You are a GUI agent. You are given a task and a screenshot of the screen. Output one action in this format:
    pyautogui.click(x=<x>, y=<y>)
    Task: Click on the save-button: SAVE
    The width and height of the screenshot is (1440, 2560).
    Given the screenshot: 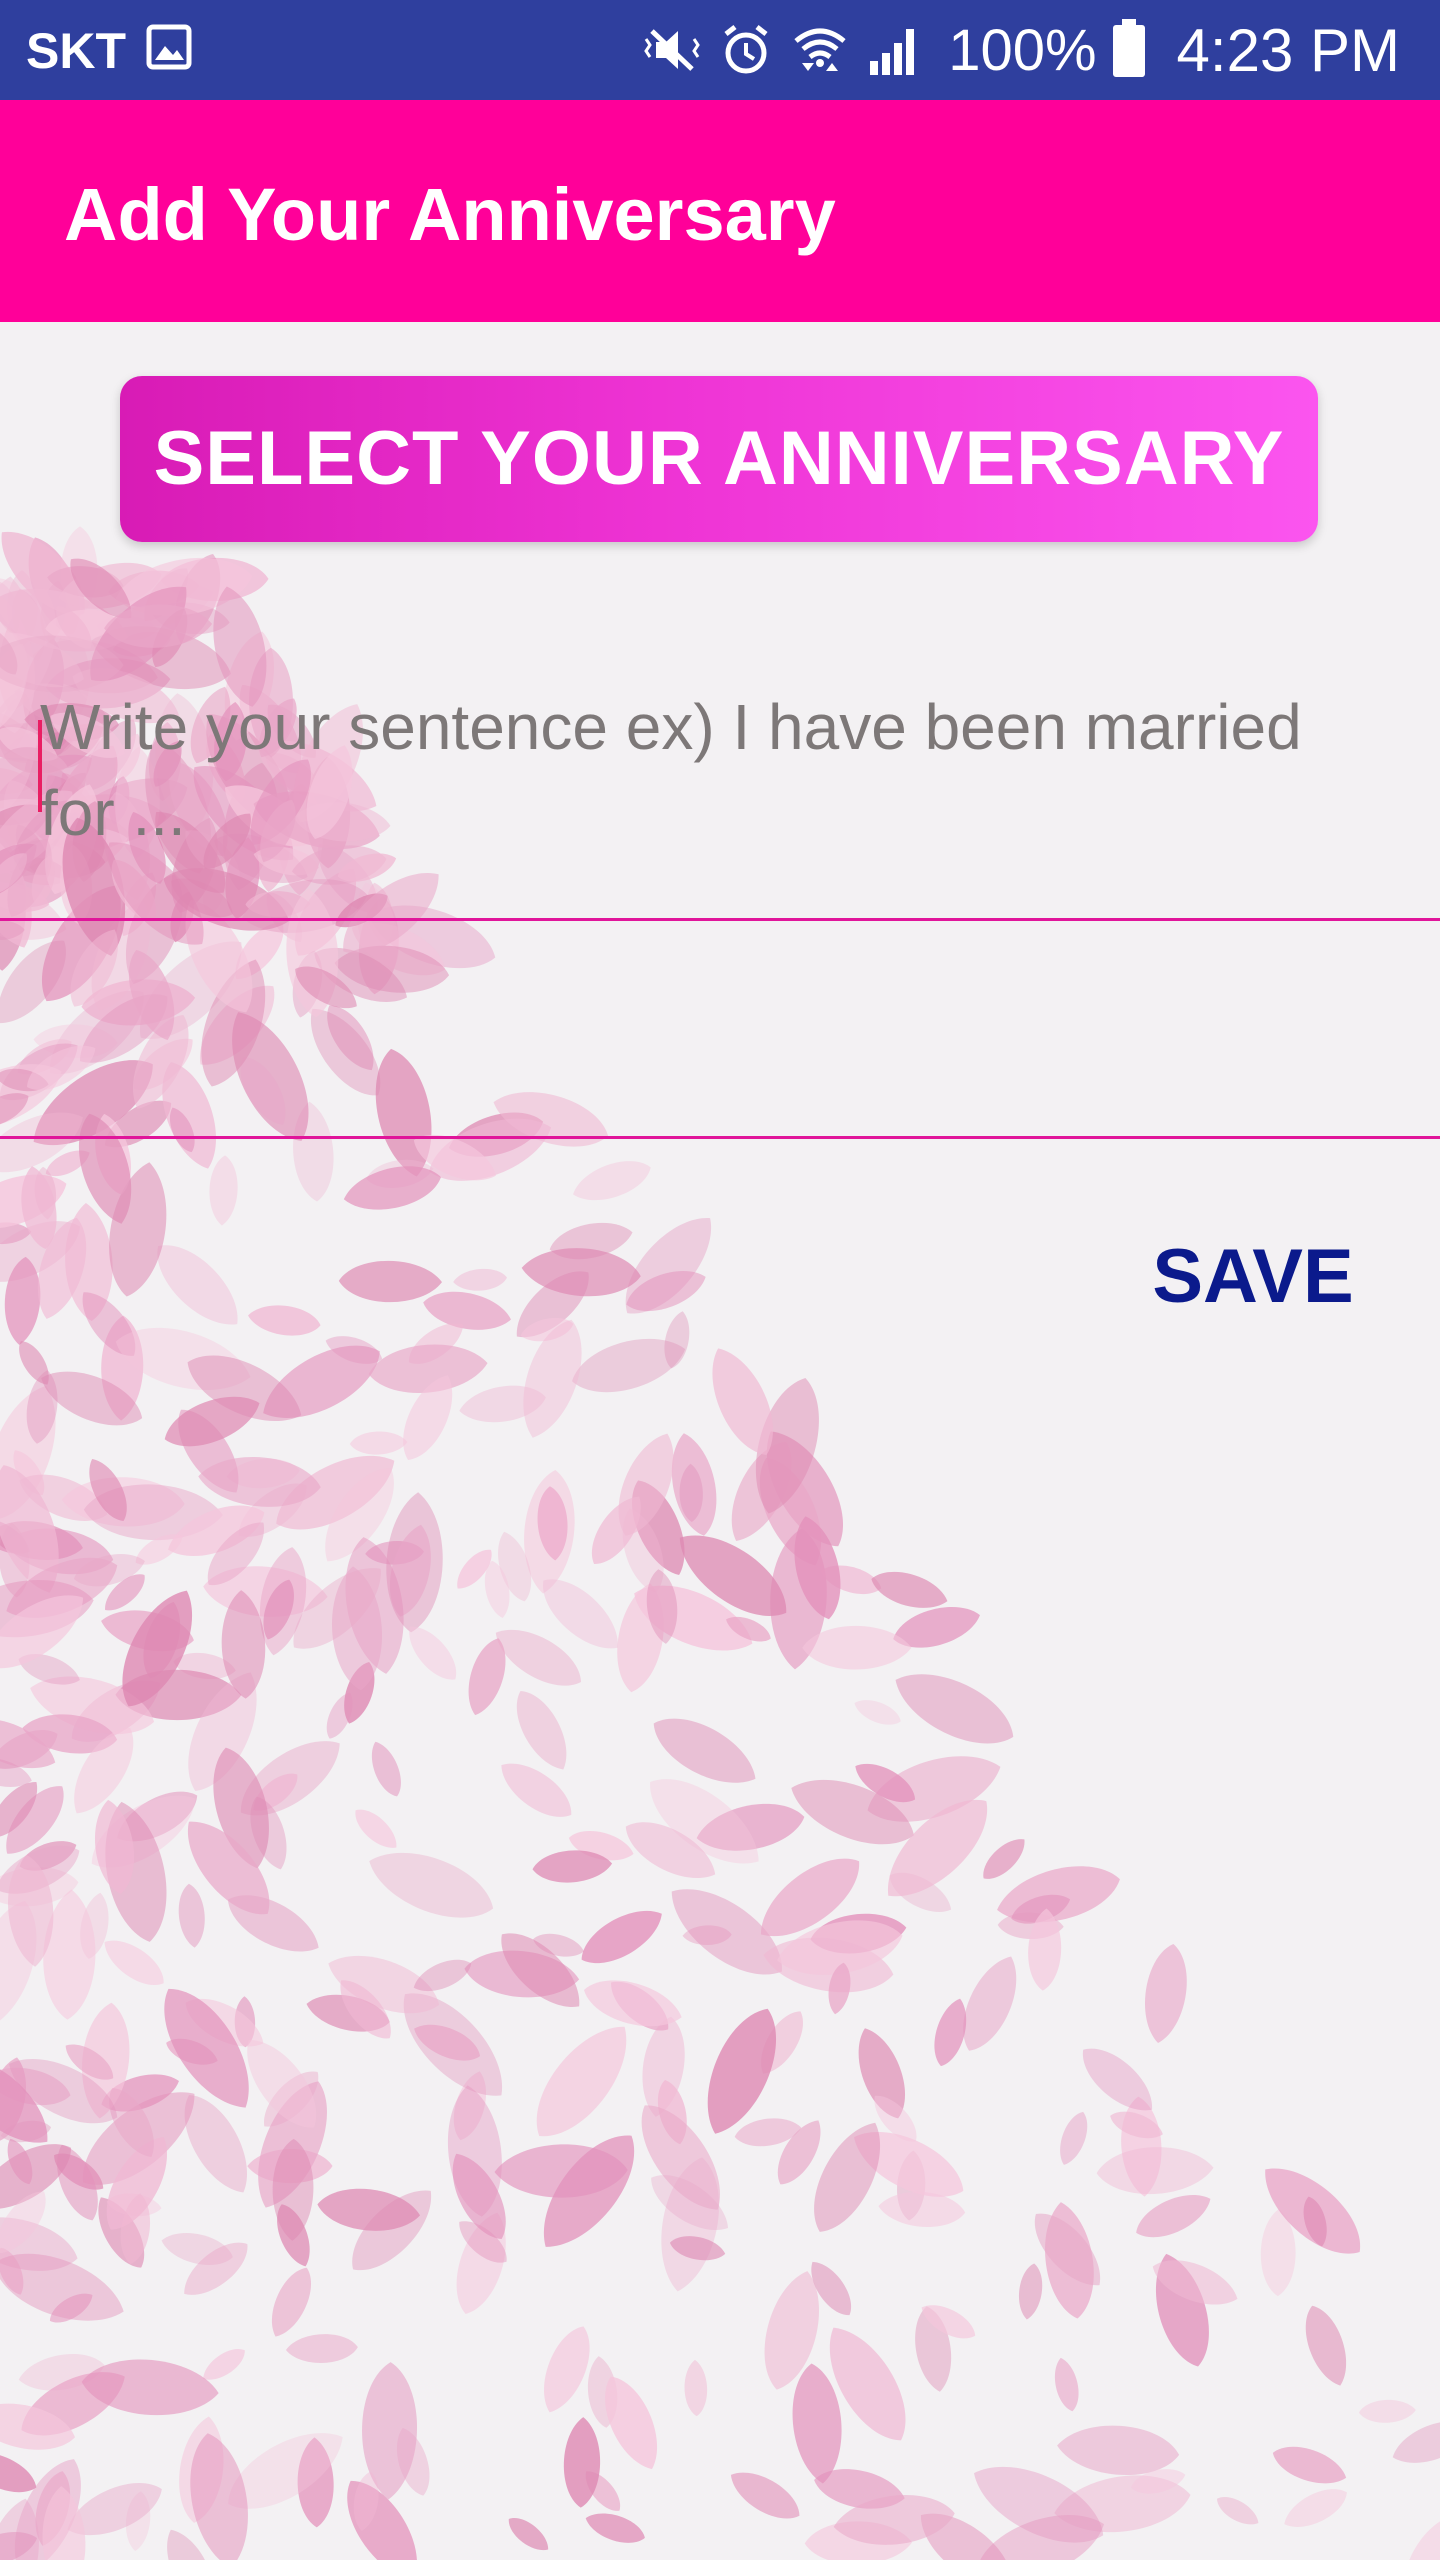 What is the action you would take?
    pyautogui.click(x=1253, y=1277)
    